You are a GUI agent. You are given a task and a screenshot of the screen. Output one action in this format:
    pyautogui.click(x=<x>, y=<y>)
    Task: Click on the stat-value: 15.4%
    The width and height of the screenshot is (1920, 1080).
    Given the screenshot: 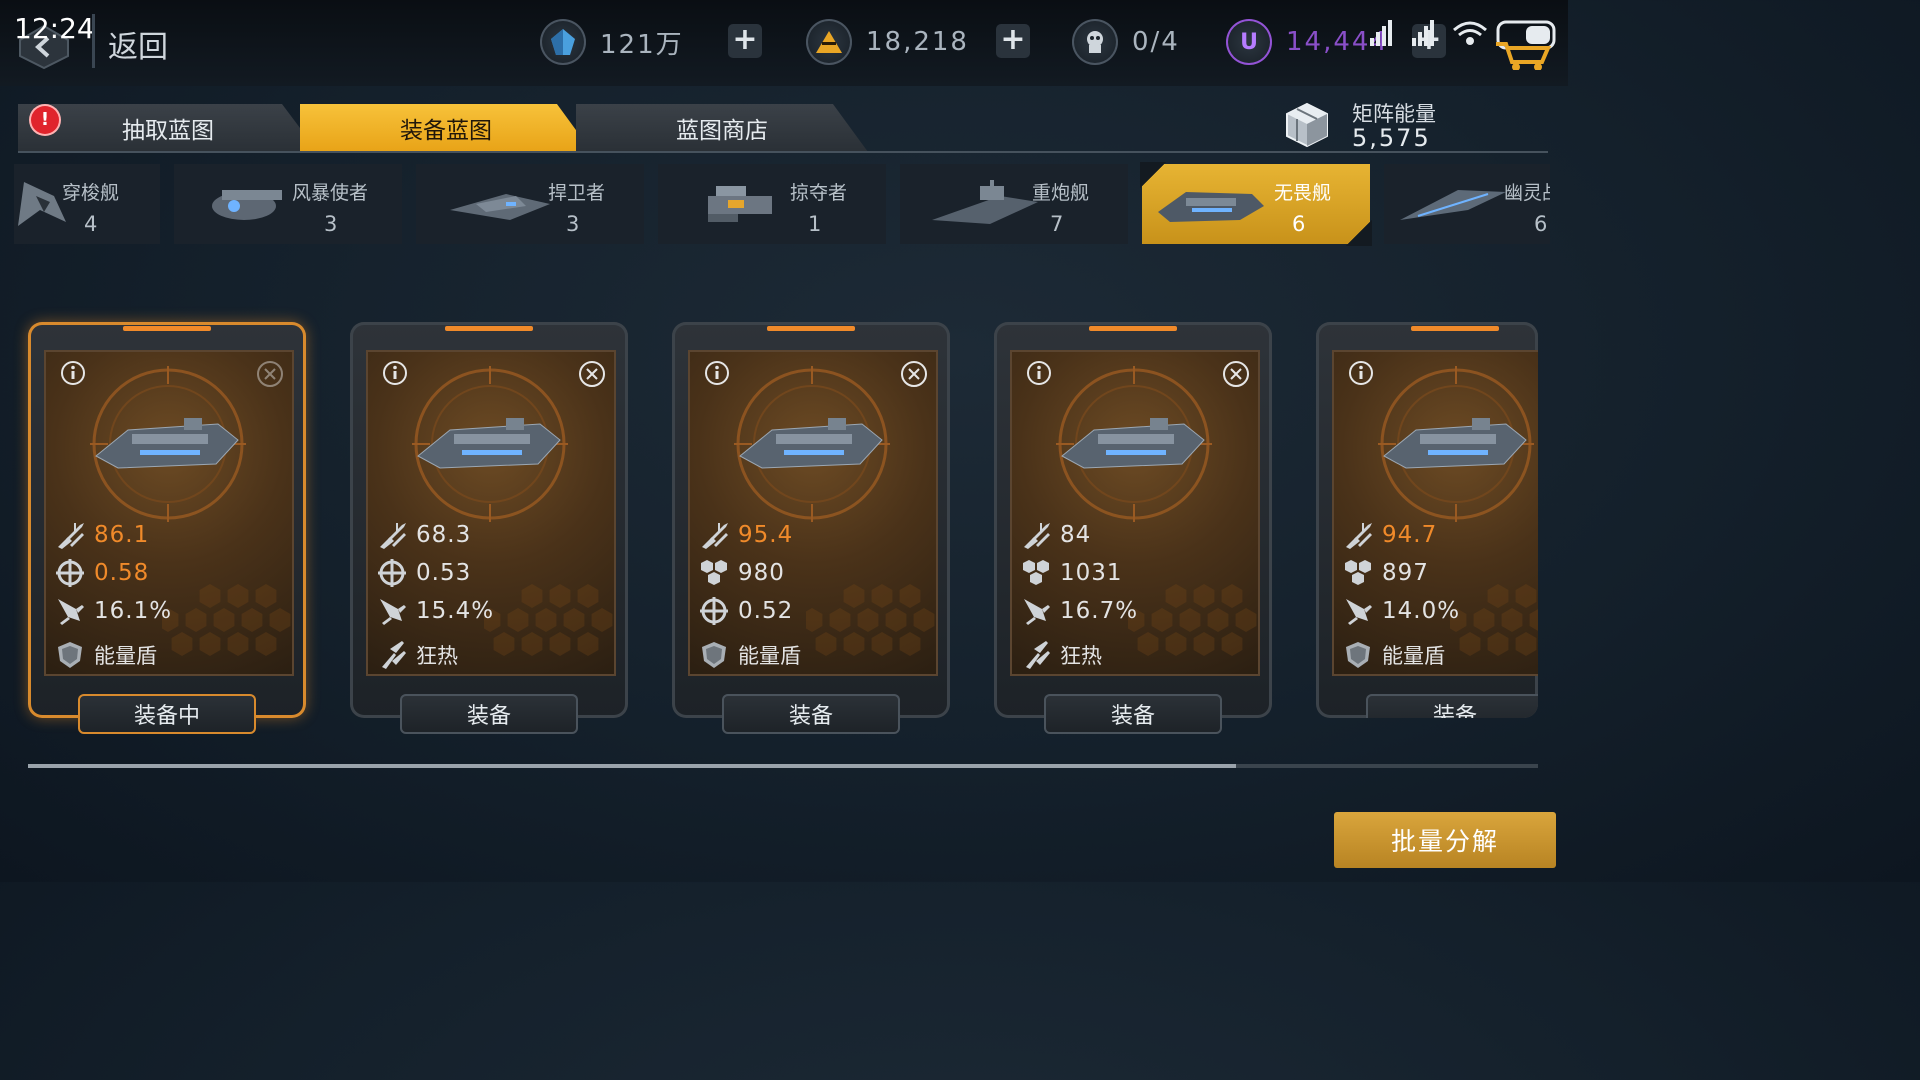 What is the action you would take?
    pyautogui.click(x=455, y=611)
    